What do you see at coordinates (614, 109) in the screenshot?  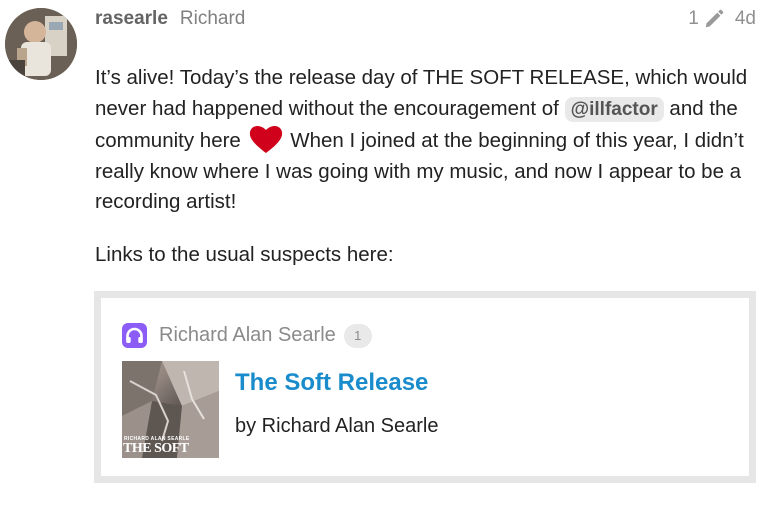 I see `user-mention: @illfactor` at bounding box center [614, 109].